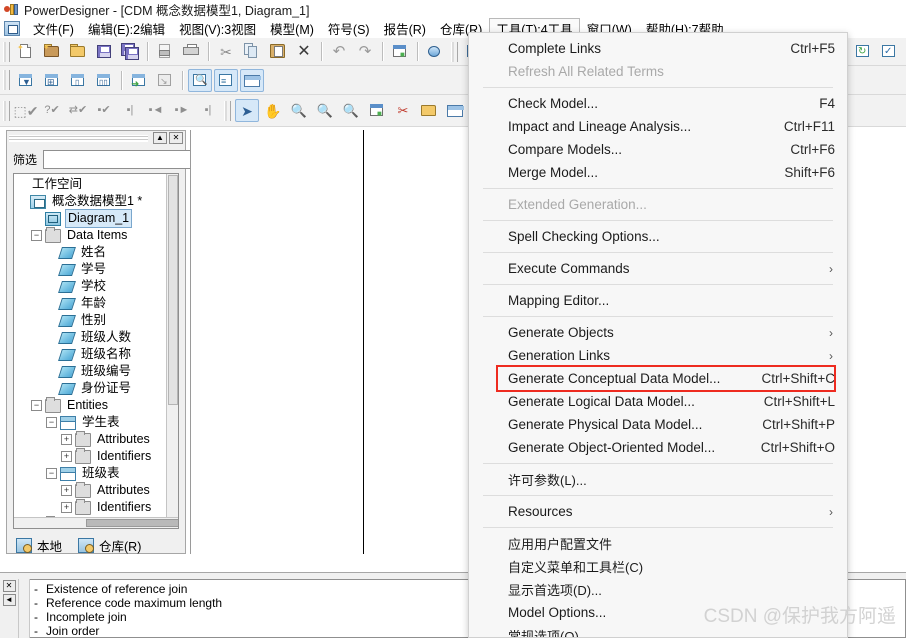  Describe the element at coordinates (97, 337) in the screenshot. I see `tree-node: 班级人数` at that location.